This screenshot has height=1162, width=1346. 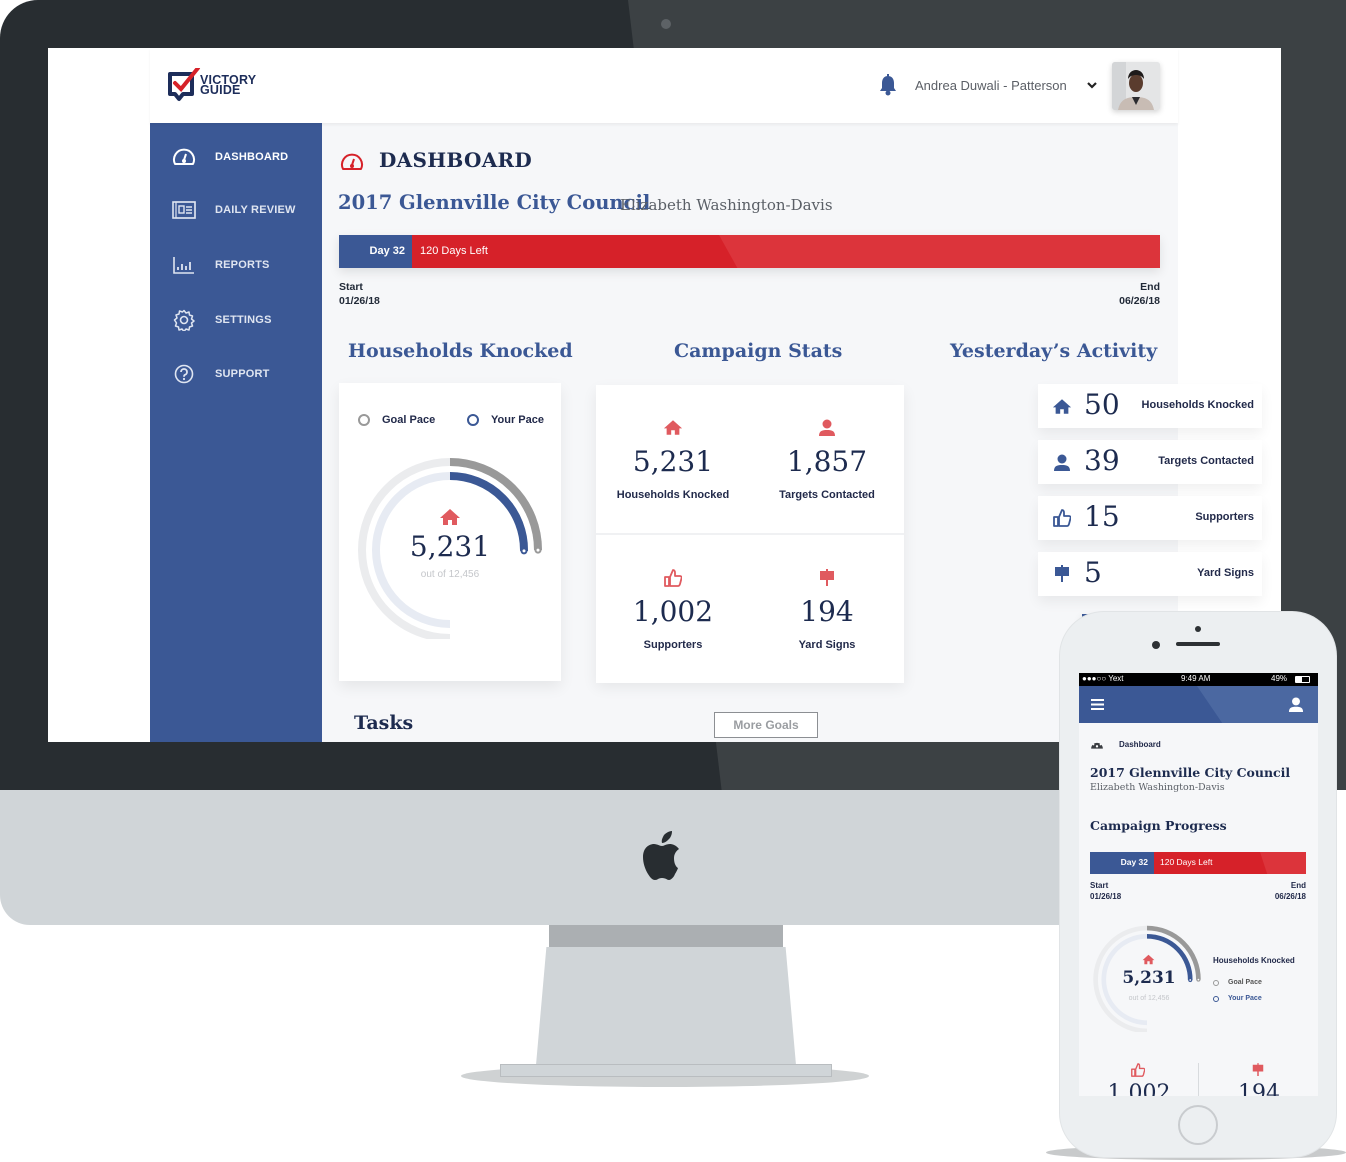 I want to click on activity-title: Yesterday’s Activity, so click(x=1054, y=351).